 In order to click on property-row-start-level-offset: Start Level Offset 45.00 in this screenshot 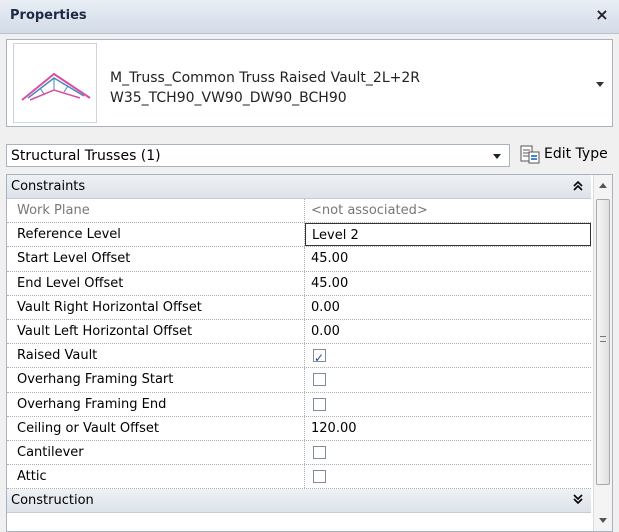, I will do `click(299, 259)`.